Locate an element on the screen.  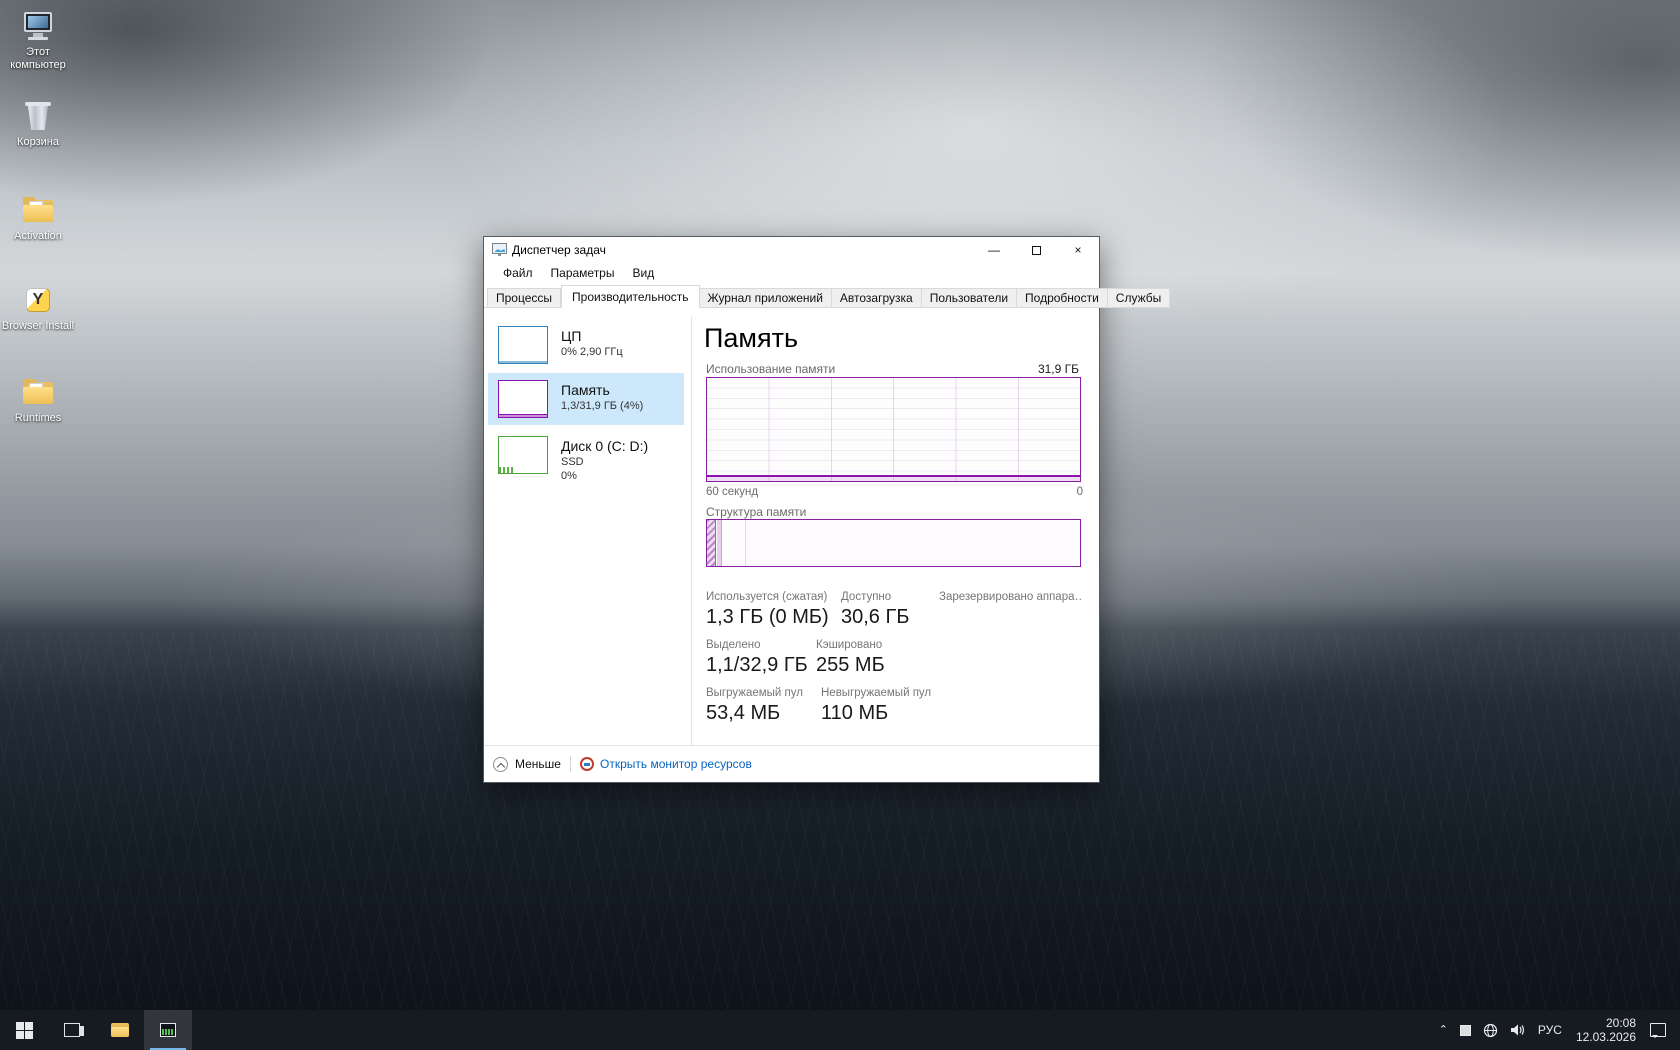
tray-app-button is located at coordinates (1465, 1030).